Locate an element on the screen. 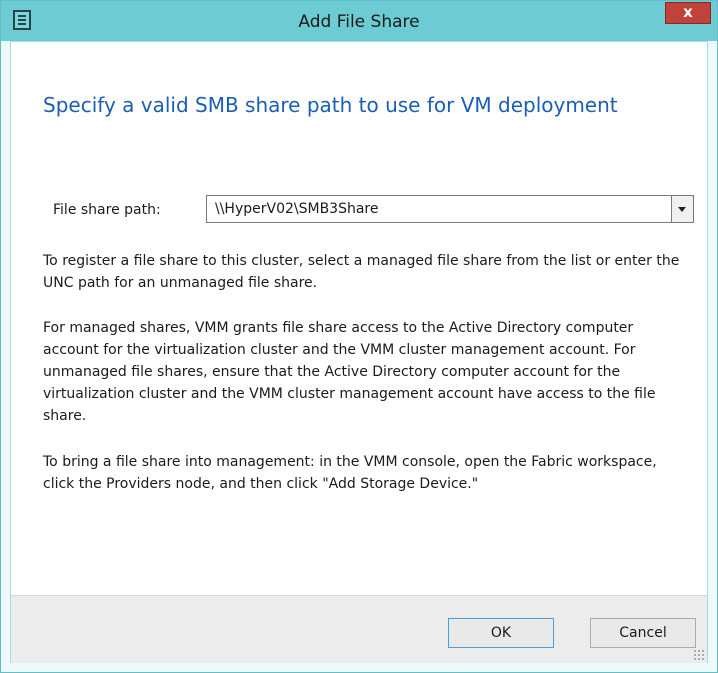 The width and height of the screenshot is (718, 673). window-title: Add File Share is located at coordinates (359, 22).